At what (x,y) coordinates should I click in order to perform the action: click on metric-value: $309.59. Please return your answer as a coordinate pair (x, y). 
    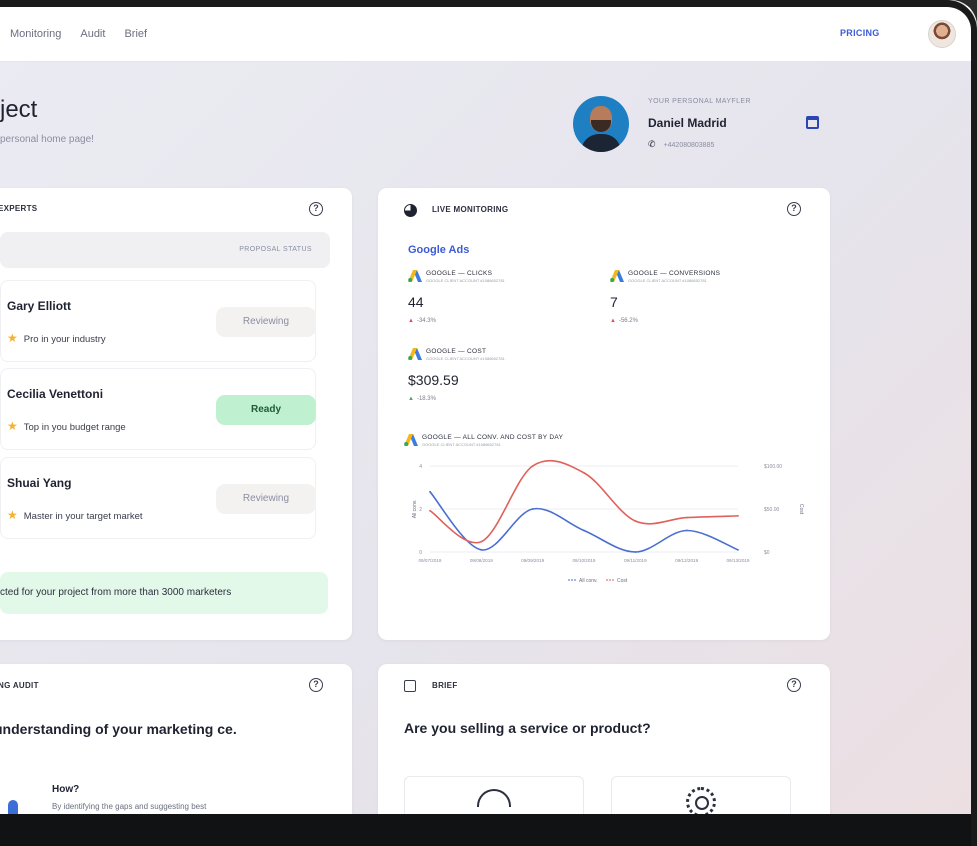
    Looking at the image, I should click on (433, 380).